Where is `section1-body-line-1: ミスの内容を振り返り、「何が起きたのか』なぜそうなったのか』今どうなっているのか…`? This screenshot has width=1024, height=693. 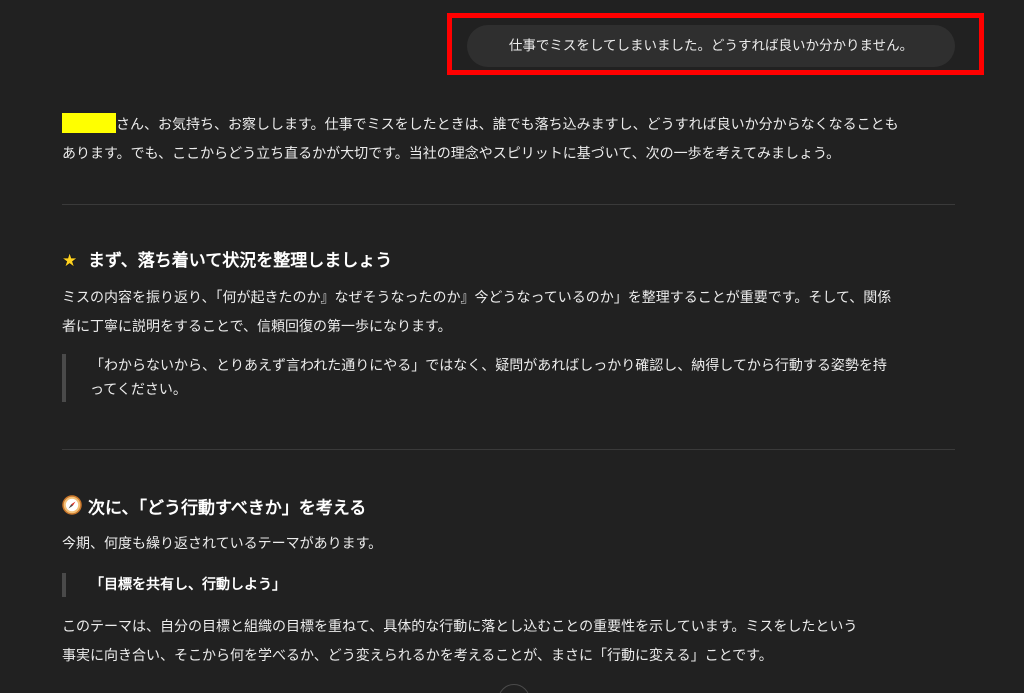
section1-body-line-1: ミスの内容を振り返り、「何が起きたのか』なぜそうなったのか』今どうなっているのか… is located at coordinates (477, 298).